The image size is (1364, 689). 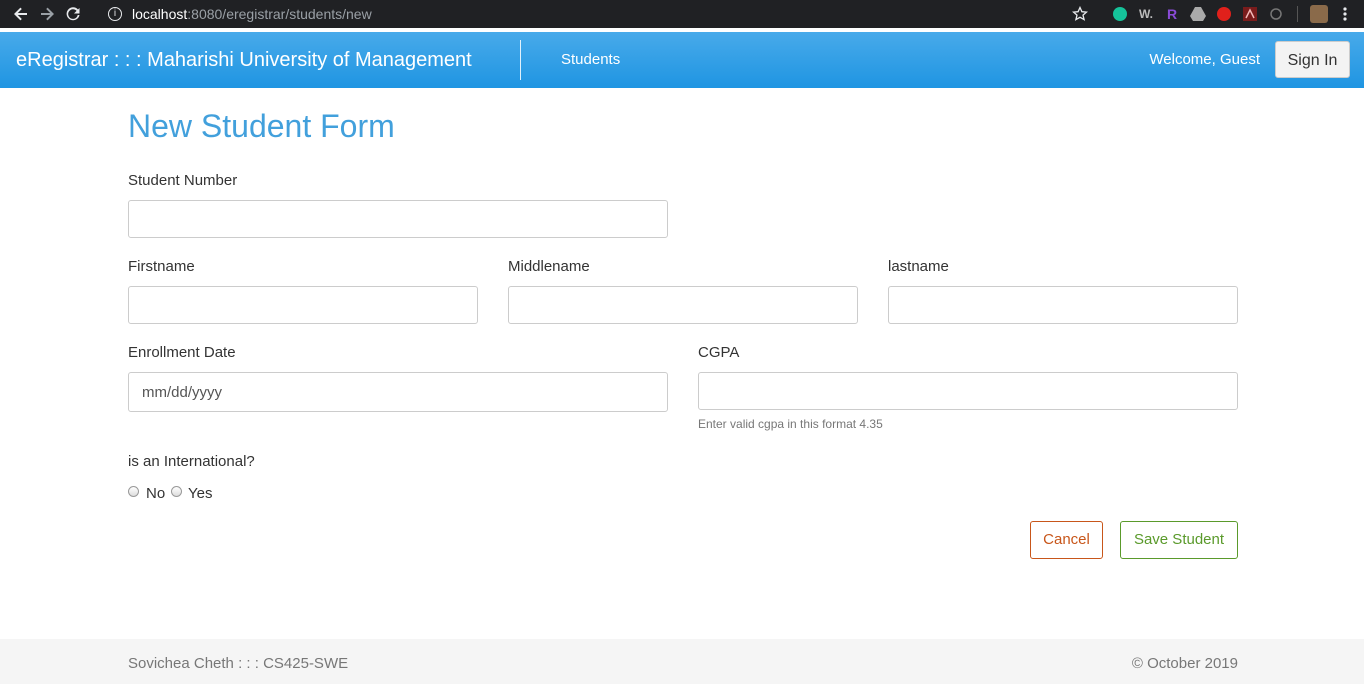 I want to click on cgpa-input, so click(x=968, y=391).